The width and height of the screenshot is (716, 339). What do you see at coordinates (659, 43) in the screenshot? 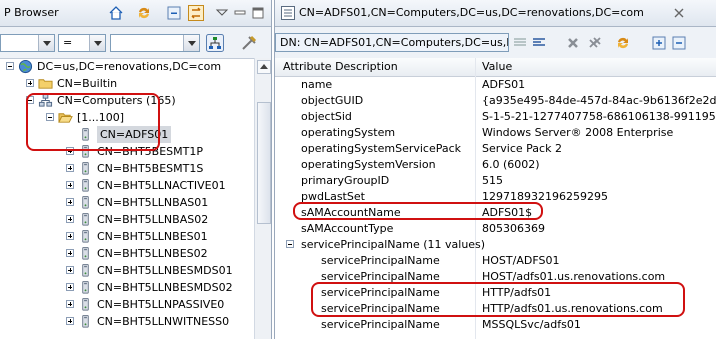
I see `expand-all-icon` at bounding box center [659, 43].